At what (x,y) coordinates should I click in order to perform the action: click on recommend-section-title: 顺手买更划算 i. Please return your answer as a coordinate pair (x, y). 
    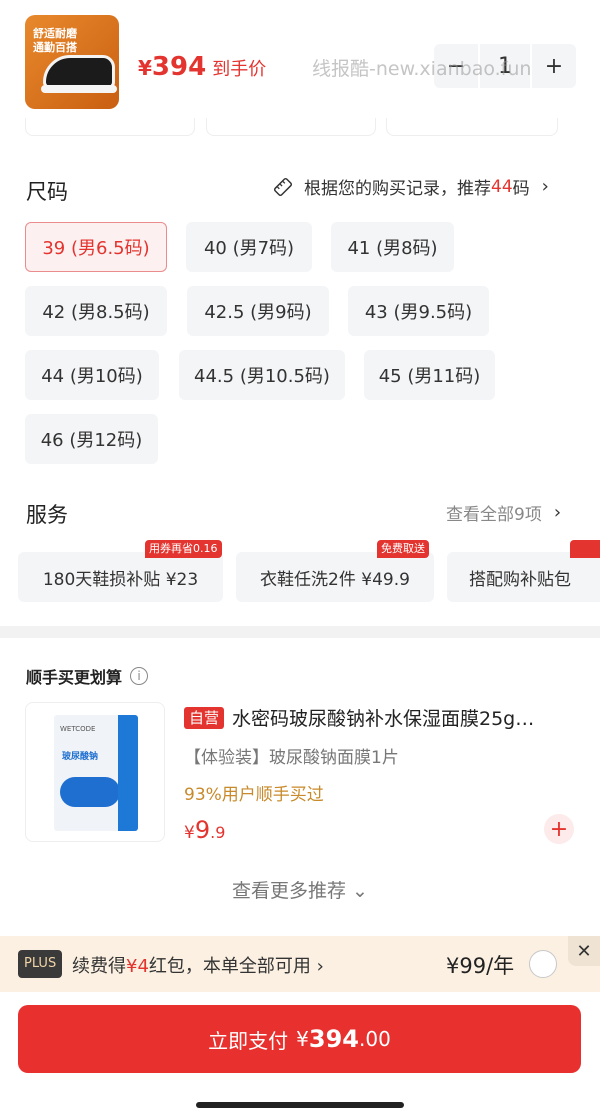
    Looking at the image, I should click on (87, 676).